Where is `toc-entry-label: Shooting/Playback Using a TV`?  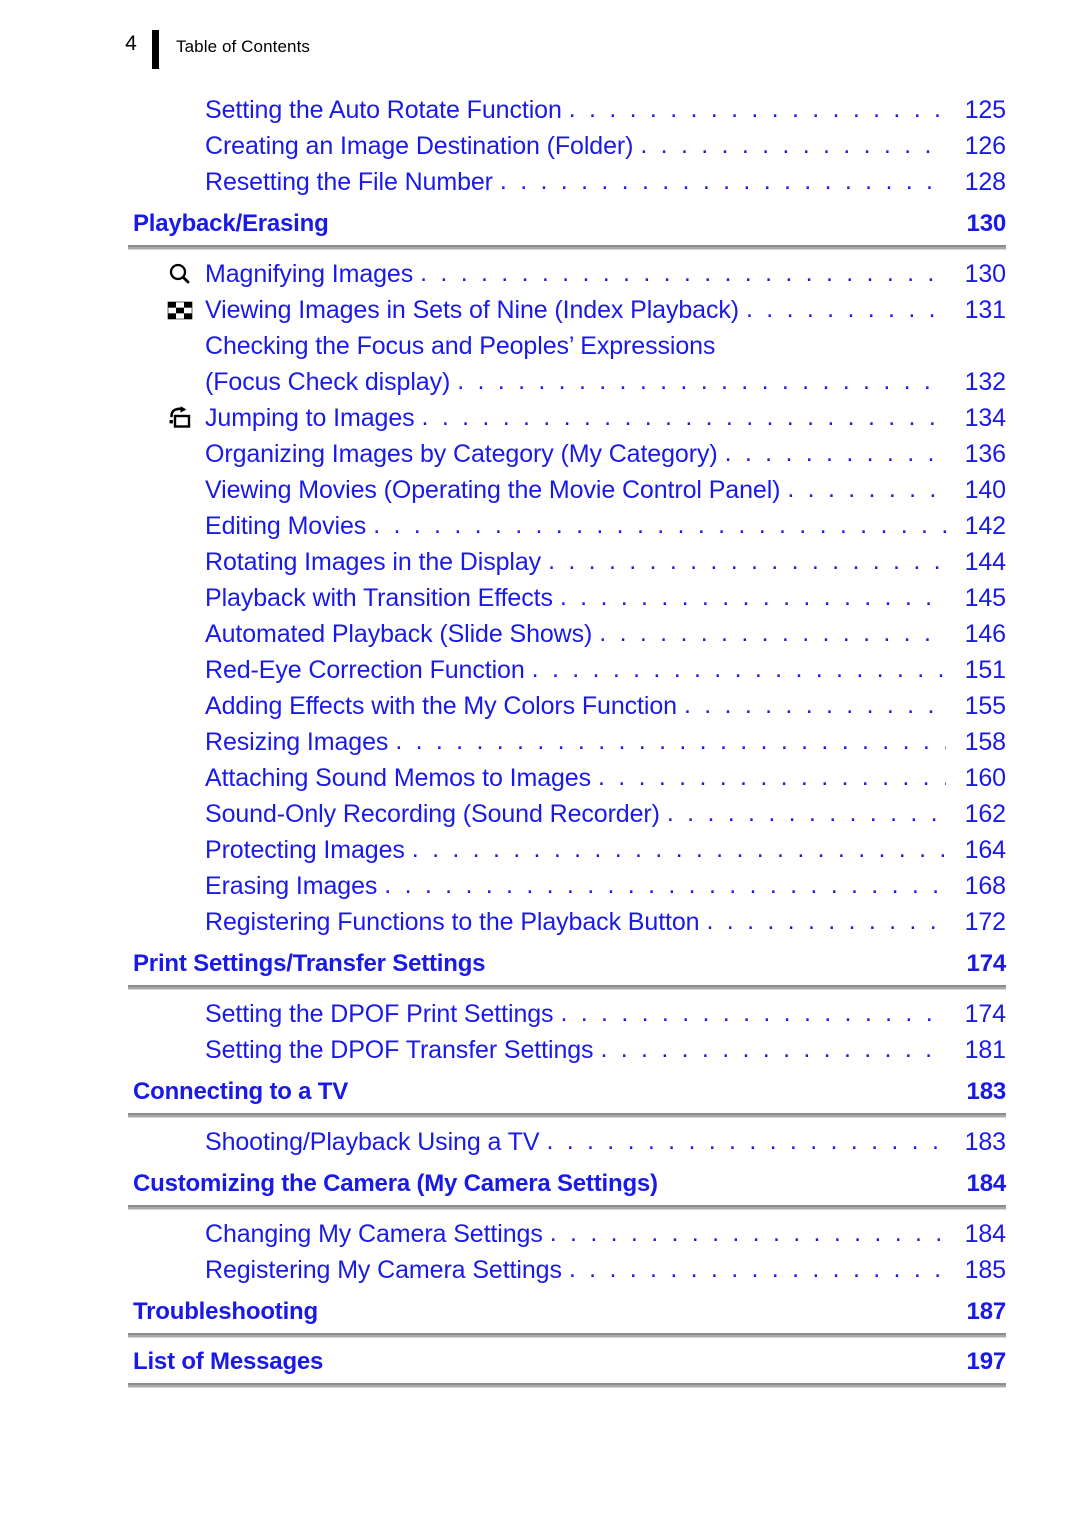
toc-entry-label: Shooting/Playback Using a TV is located at coordinates (372, 1142).